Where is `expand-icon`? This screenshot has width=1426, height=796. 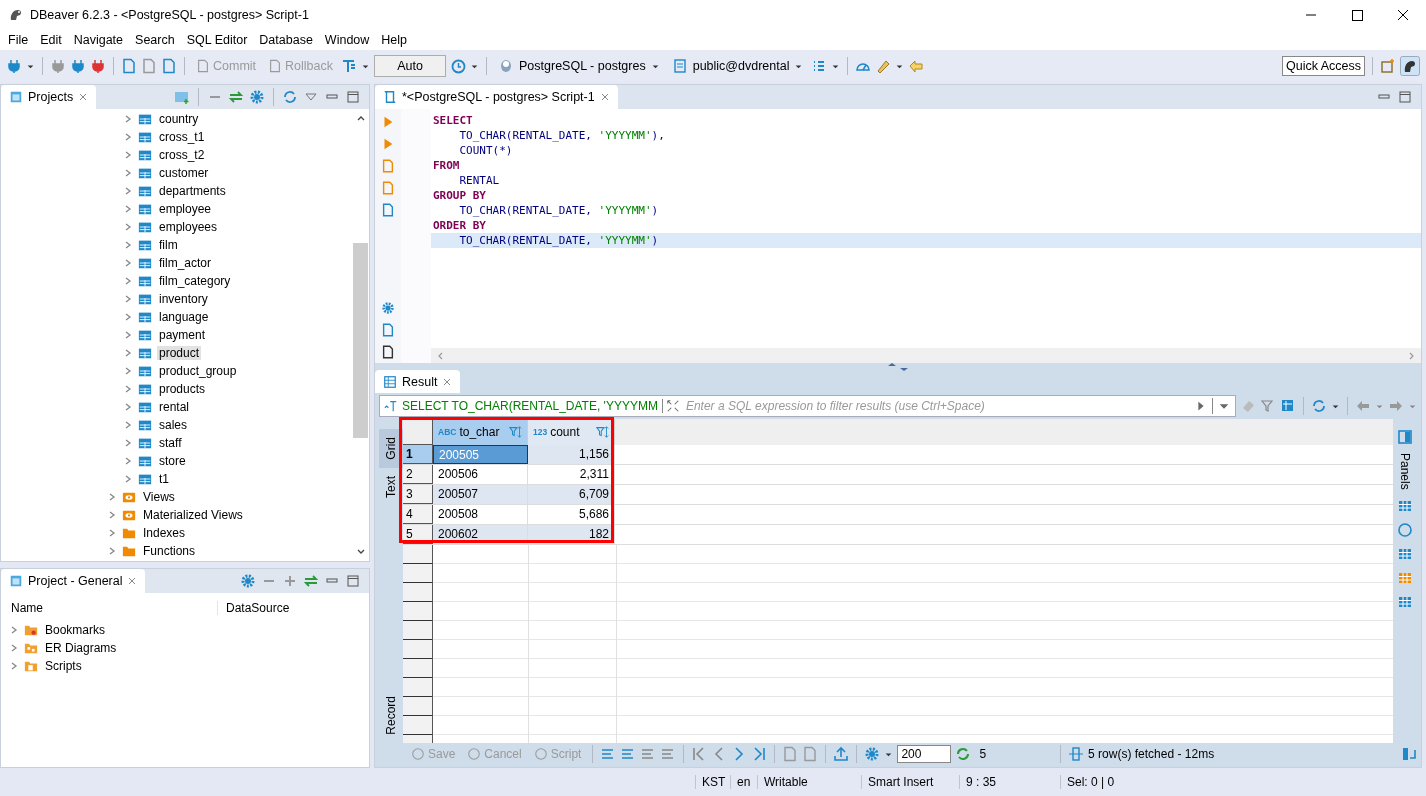
expand-icon is located at coordinates (670, 406).